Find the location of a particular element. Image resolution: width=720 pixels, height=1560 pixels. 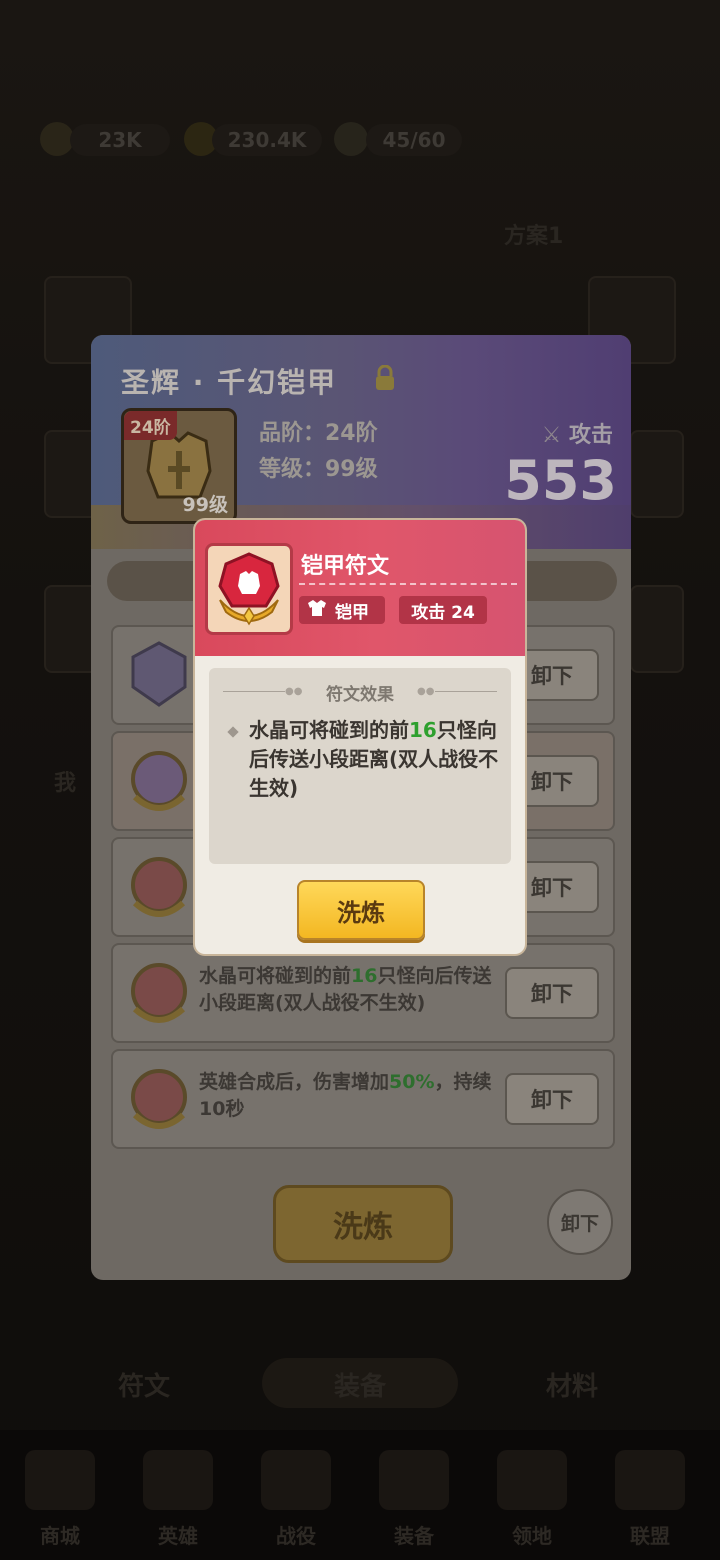

attack-value: 553 is located at coordinates (560, 480).